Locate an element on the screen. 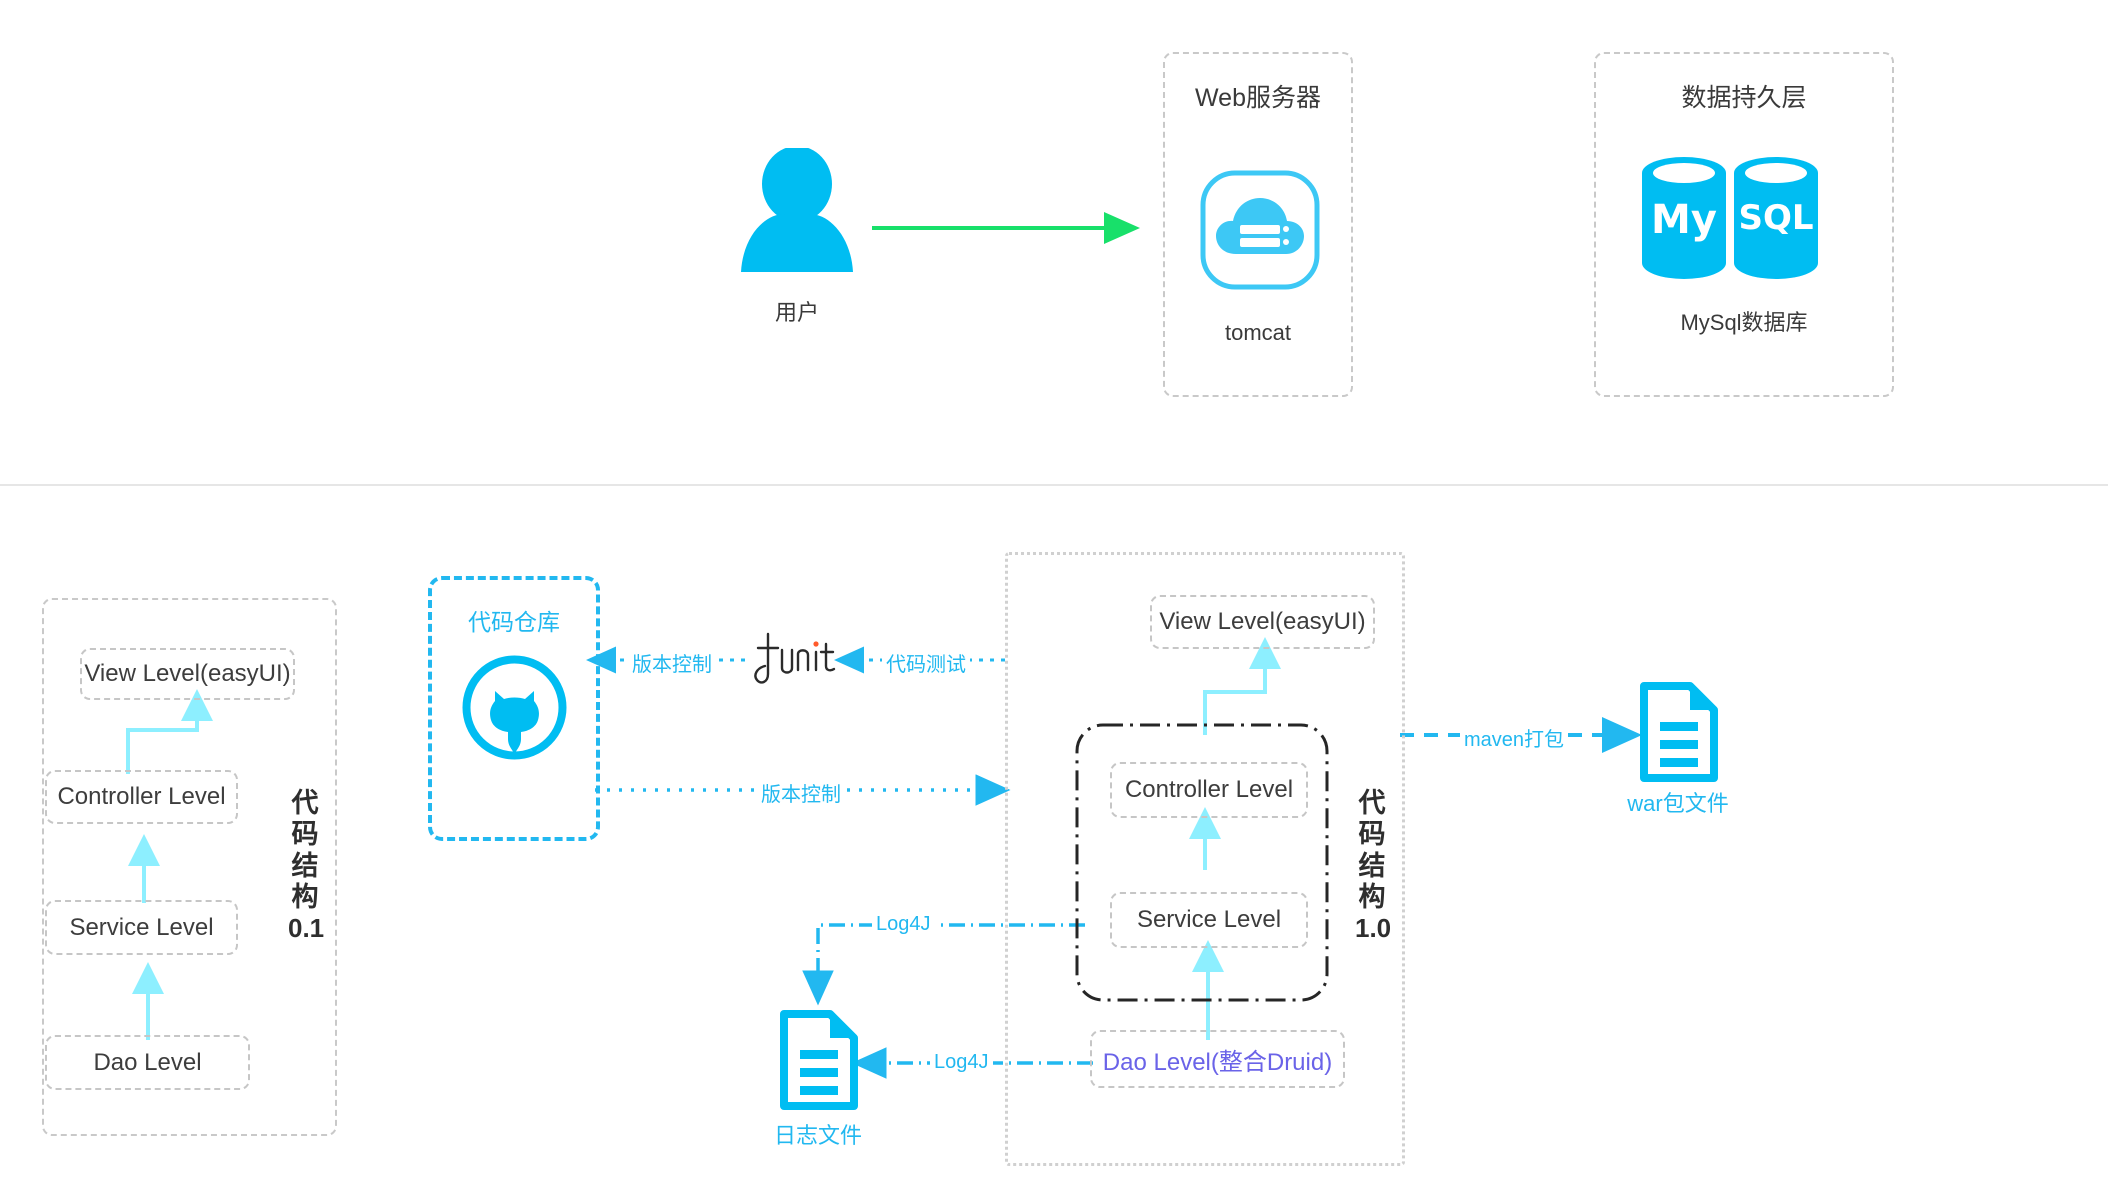  vlabel-version: 0.1 is located at coordinates (306, 928).